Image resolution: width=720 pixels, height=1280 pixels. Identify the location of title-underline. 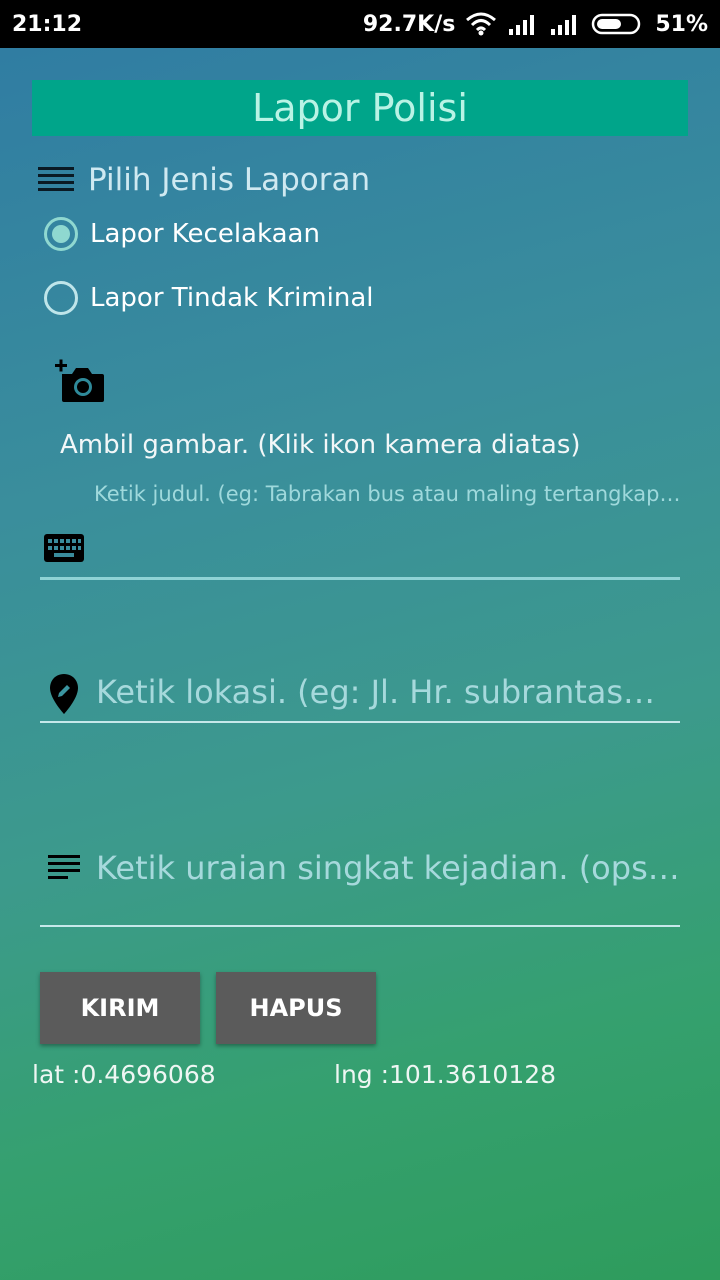
(360, 578).